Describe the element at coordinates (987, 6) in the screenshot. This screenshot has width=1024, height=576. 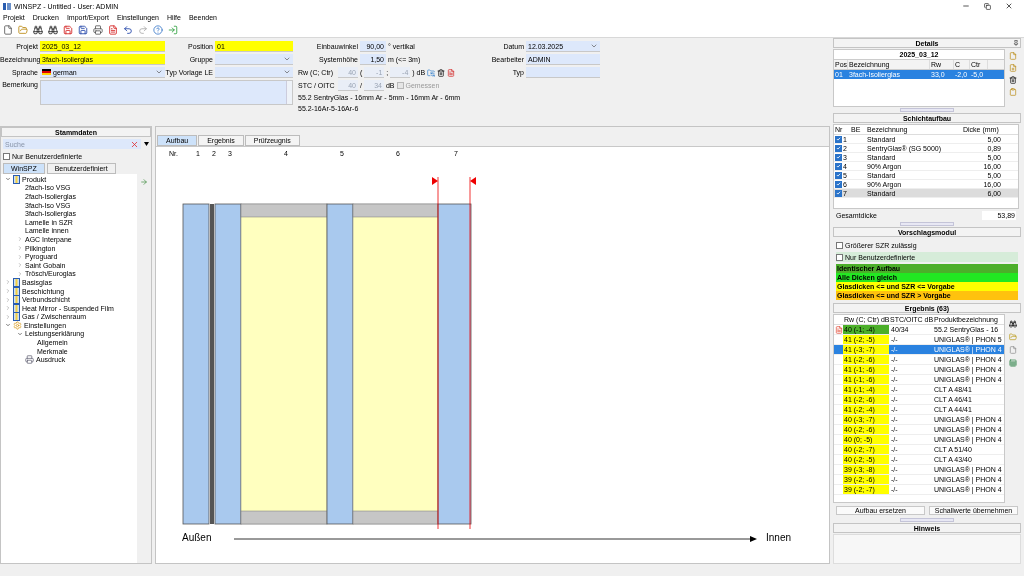
I see `restore-icon` at that location.